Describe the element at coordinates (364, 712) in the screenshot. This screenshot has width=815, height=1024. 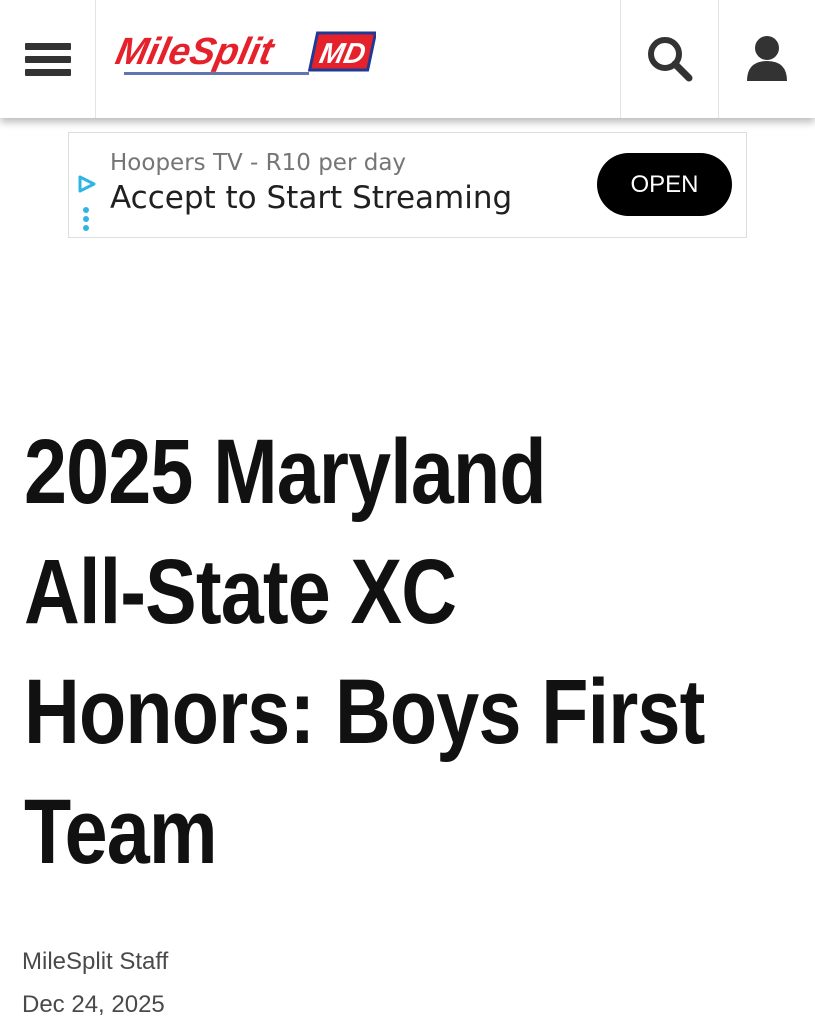
I see `article-title-line: Honors: Boys First` at that location.